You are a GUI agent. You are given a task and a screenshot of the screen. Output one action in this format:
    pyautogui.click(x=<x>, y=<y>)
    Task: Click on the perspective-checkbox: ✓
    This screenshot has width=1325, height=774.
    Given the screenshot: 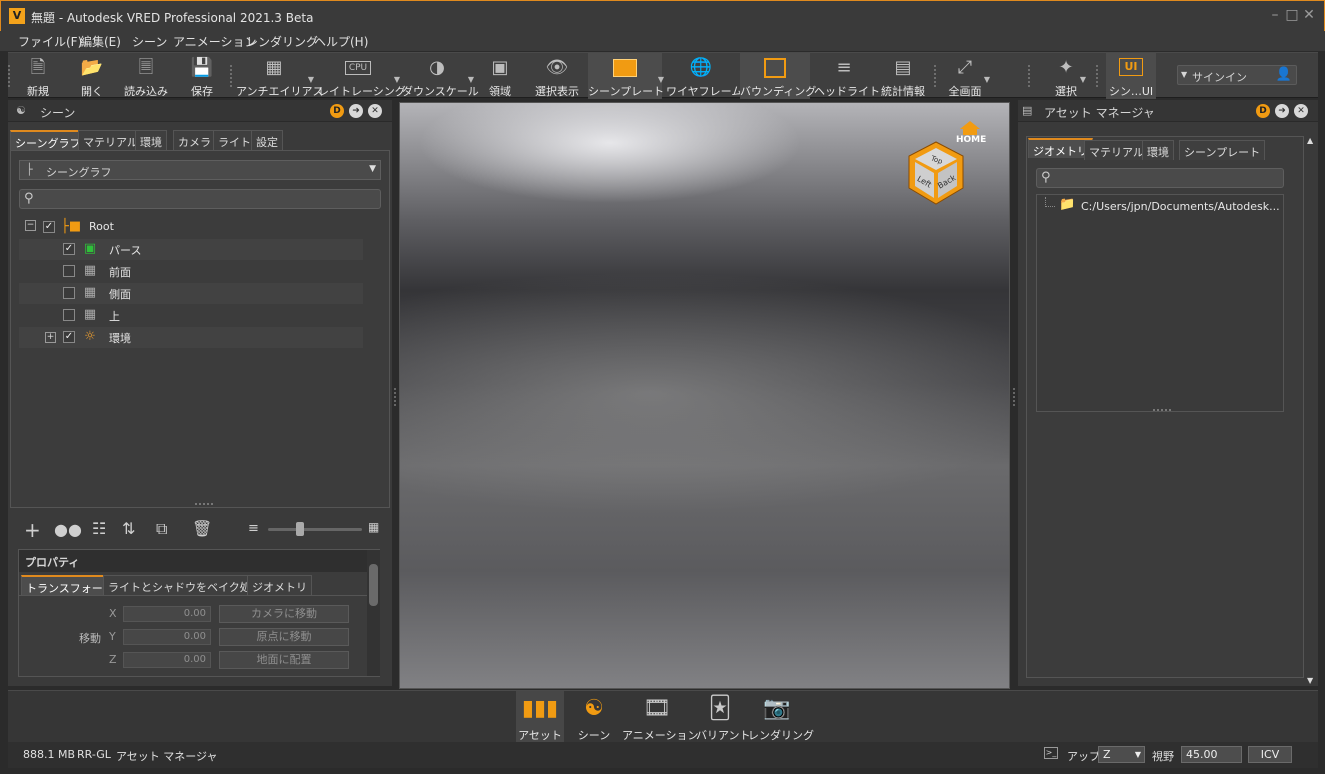 What is the action you would take?
    pyautogui.click(x=69, y=249)
    